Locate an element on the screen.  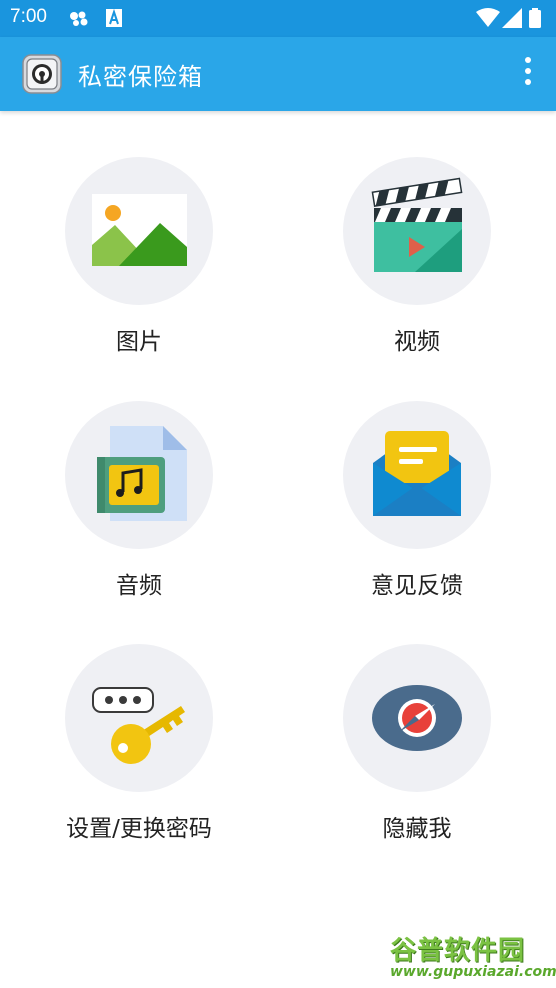
menu-item-hide: 隐藏我 is located at coordinates (417, 754).